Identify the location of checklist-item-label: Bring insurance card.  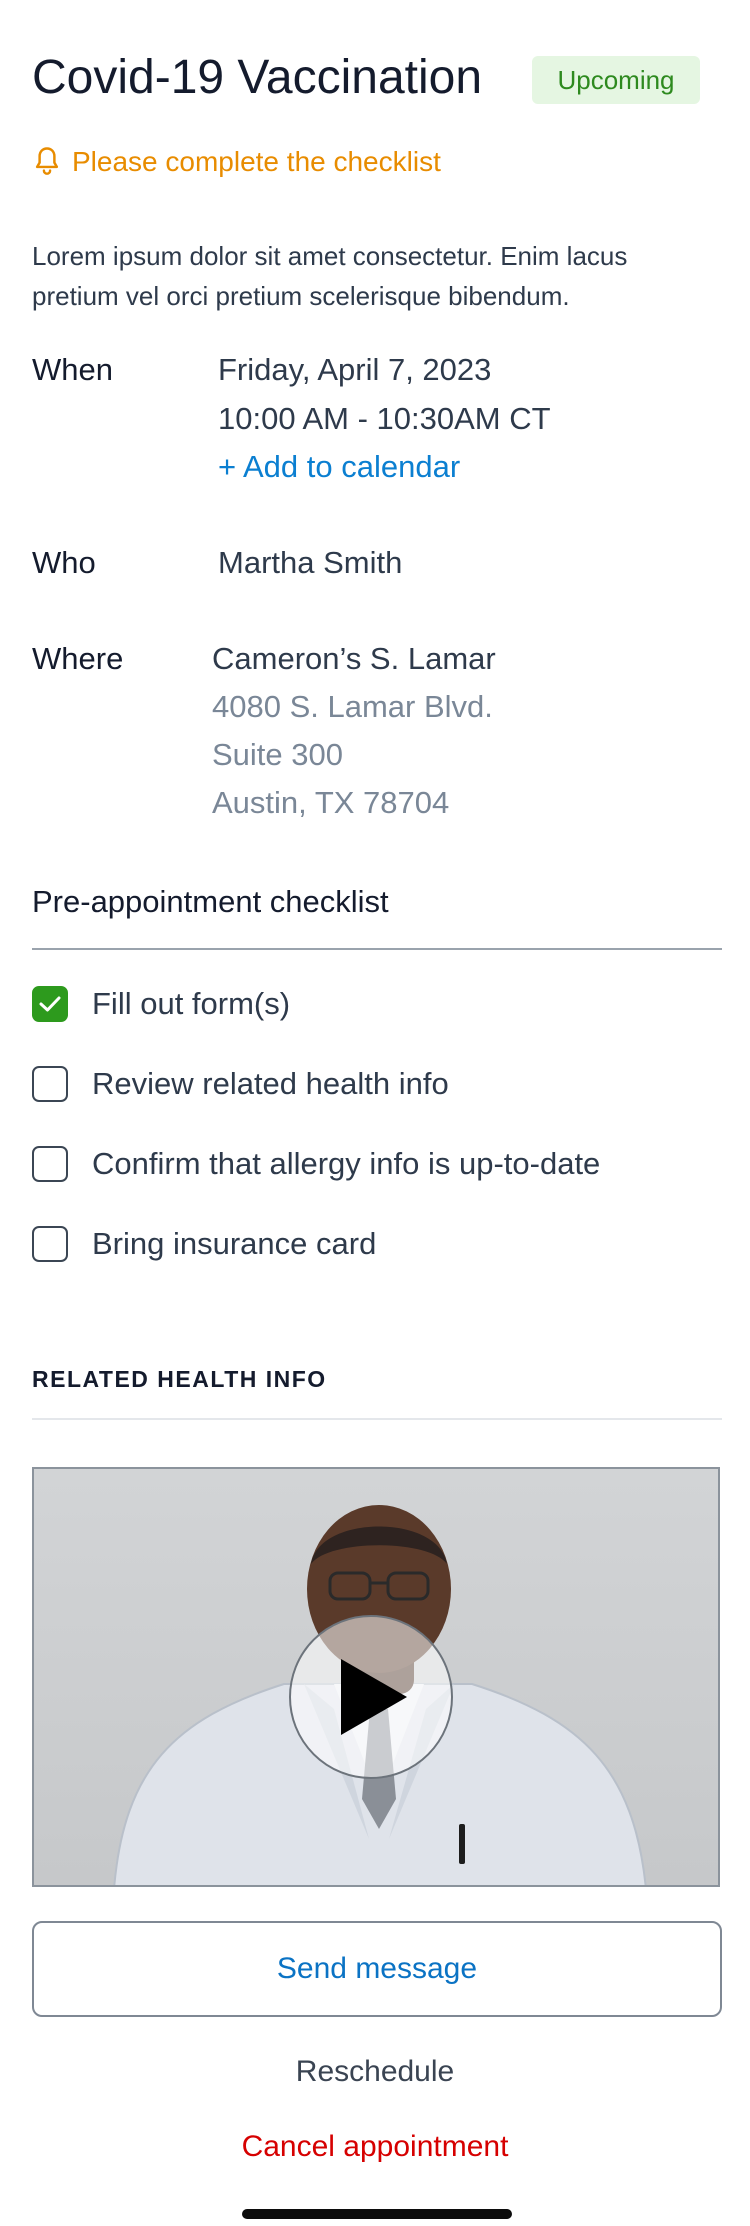
(234, 1243).